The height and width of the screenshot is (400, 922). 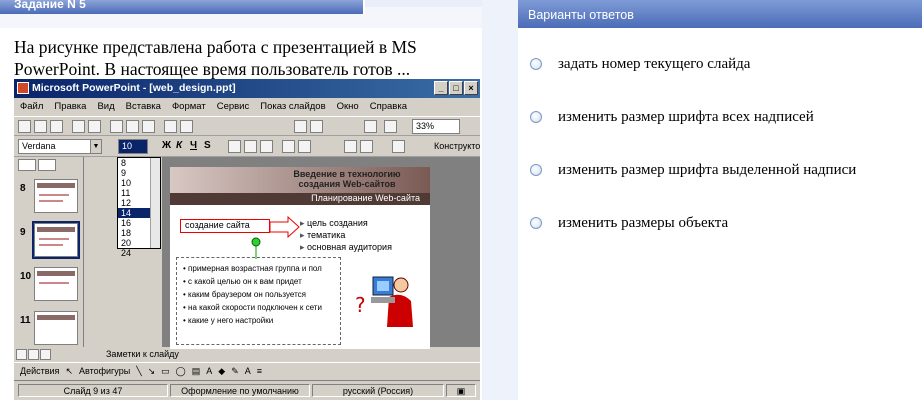 I want to click on print-icon, so click(x=78, y=126).